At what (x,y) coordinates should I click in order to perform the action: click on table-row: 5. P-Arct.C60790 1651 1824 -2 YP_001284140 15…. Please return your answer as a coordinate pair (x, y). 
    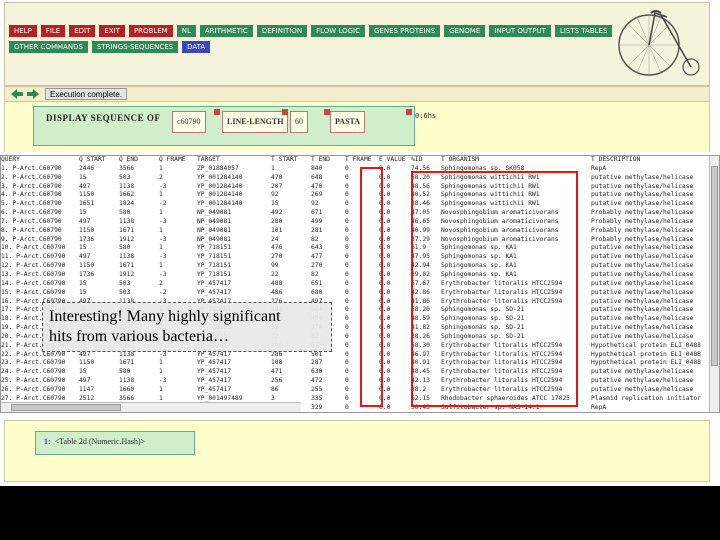
    Looking at the image, I should click on (356, 204).